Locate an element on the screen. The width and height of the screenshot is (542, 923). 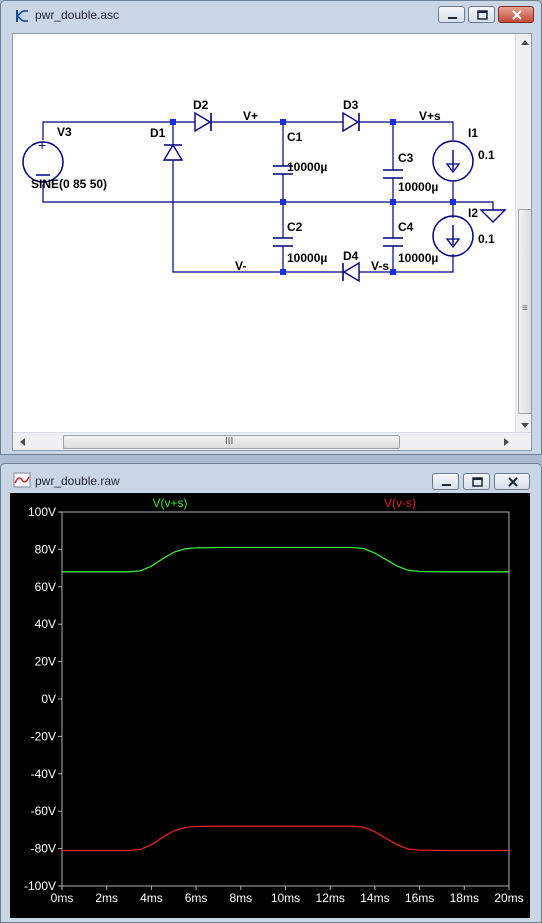
v3-voltage-source: + is located at coordinates (43, 160).